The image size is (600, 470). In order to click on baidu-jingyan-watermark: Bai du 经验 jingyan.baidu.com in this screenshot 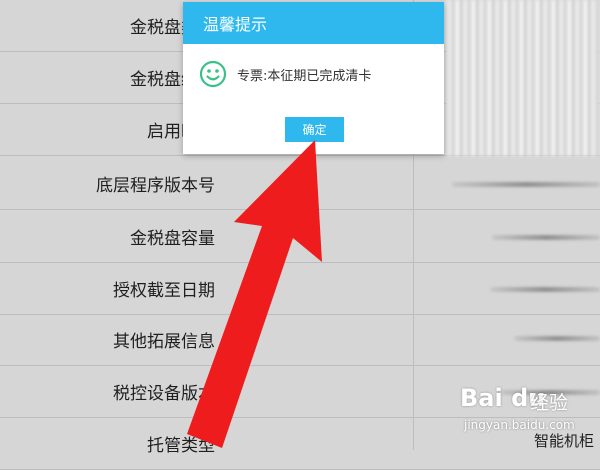, I will do `click(522, 414)`.